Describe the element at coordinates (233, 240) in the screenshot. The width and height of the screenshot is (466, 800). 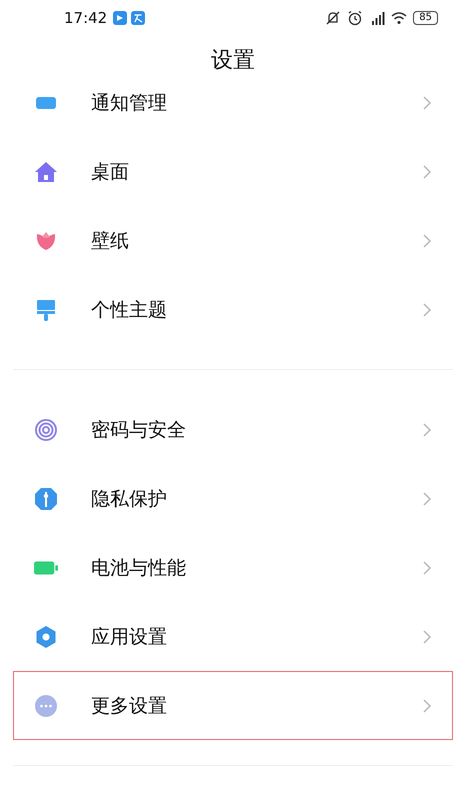
I see `settings-item: 壁纸` at that location.